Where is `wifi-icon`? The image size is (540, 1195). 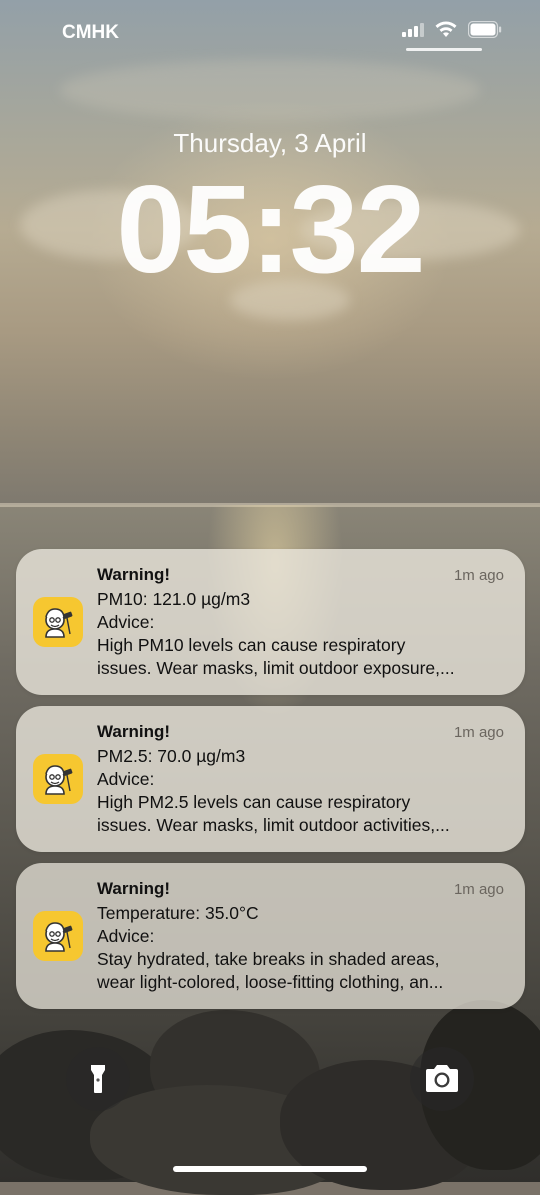 wifi-icon is located at coordinates (446, 29).